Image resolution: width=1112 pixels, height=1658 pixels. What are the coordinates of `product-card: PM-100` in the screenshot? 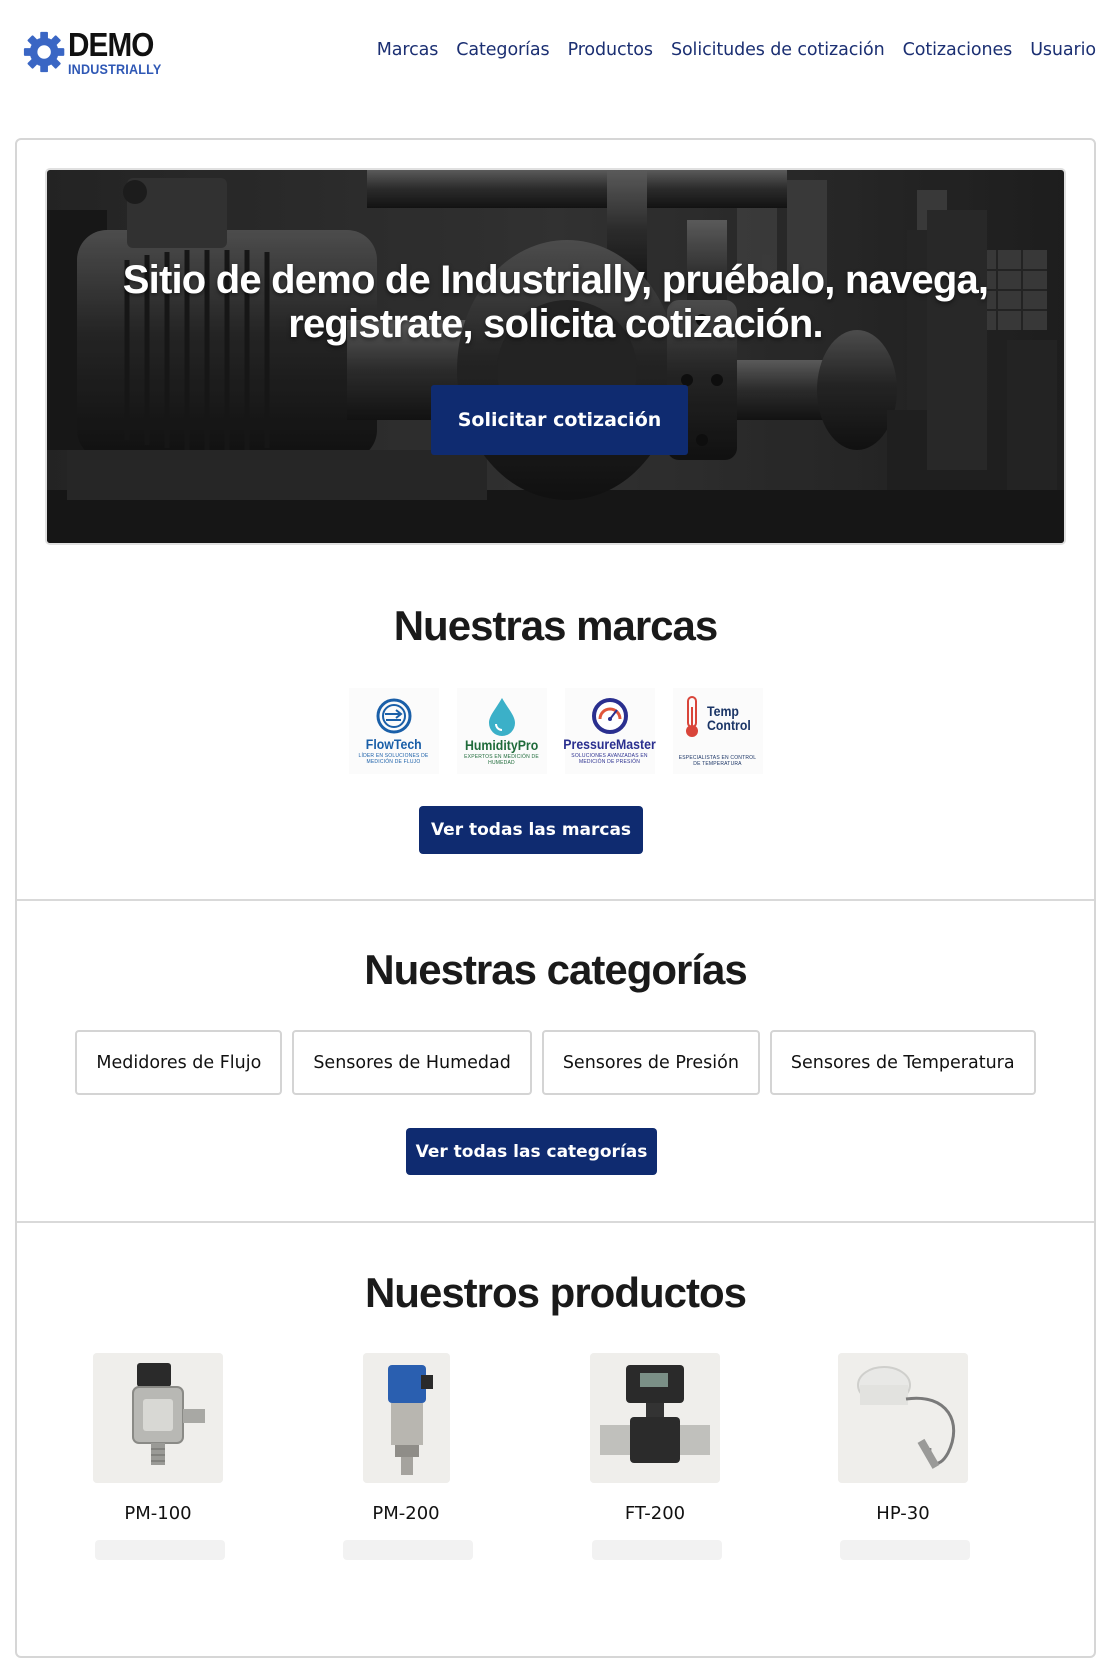 It's located at (158, 1438).